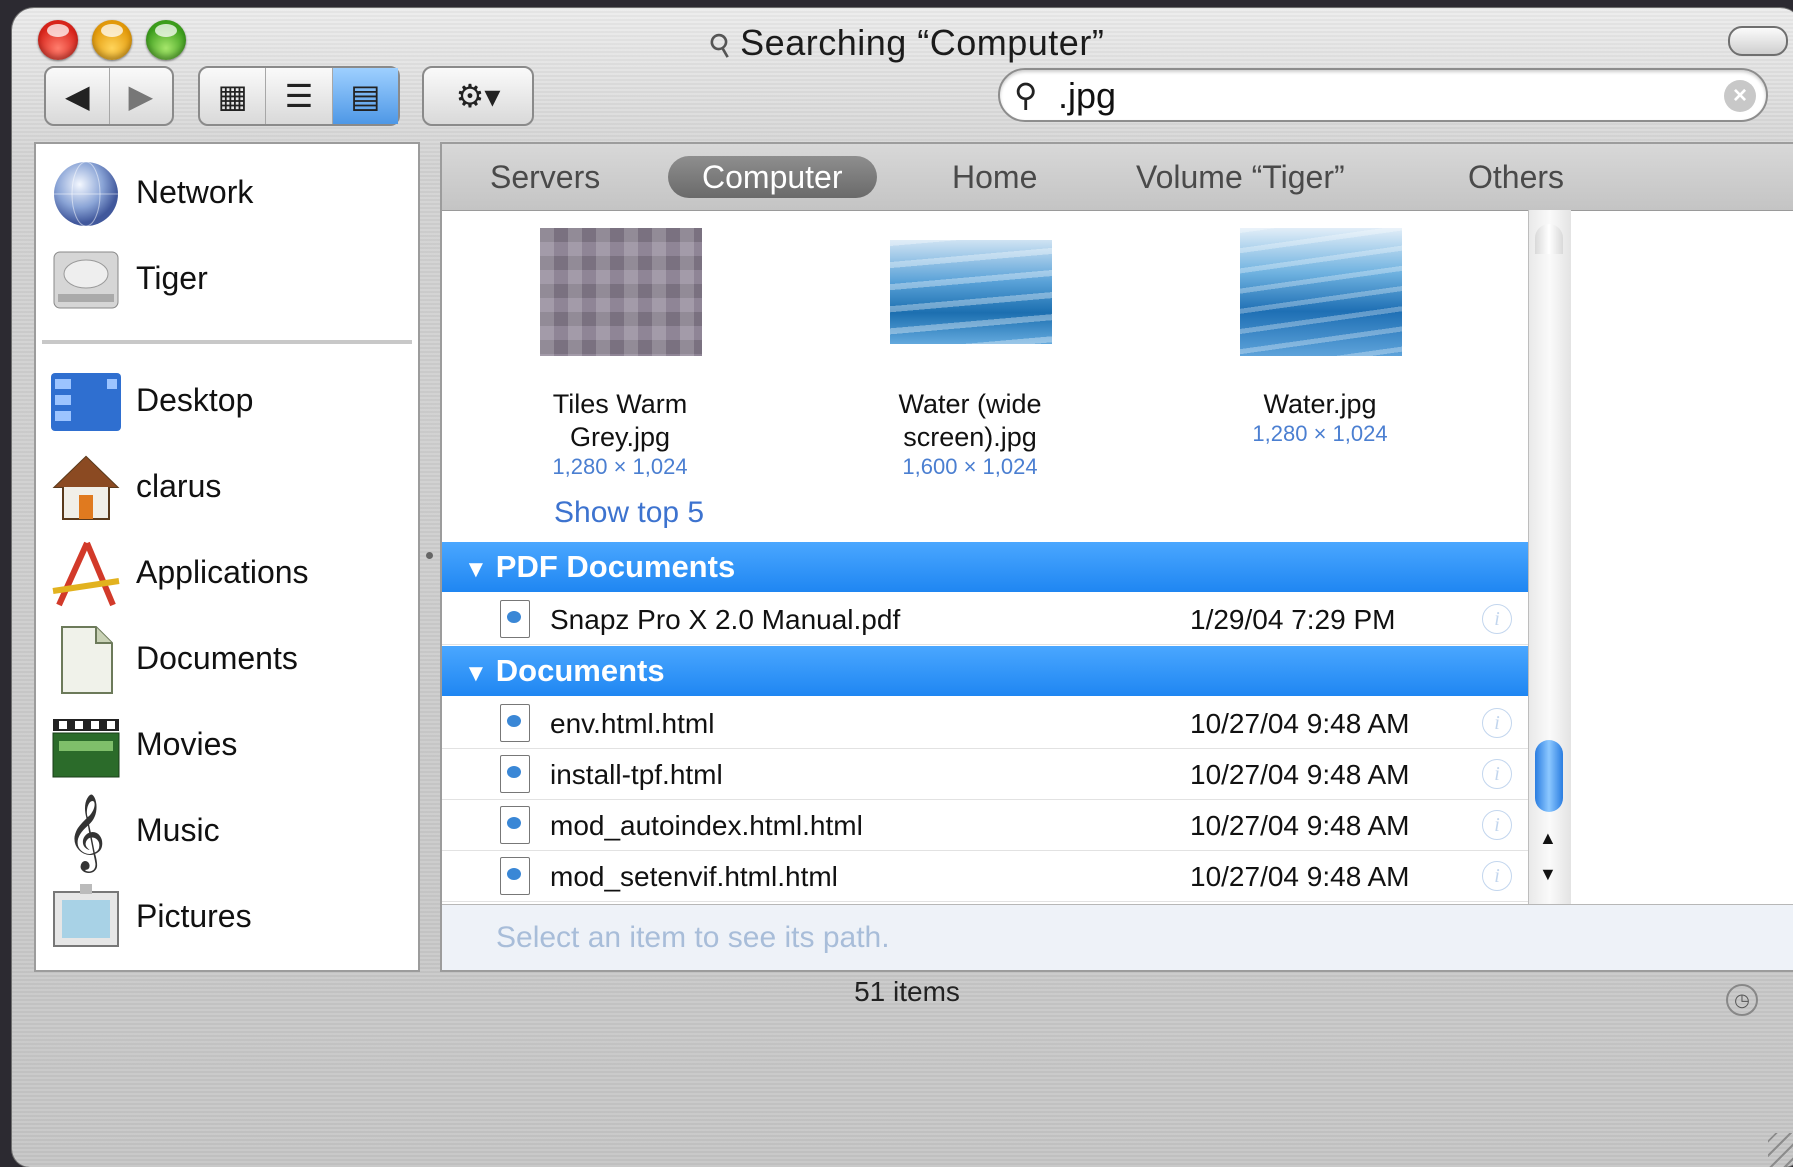 The width and height of the screenshot is (1793, 1167). Describe the element at coordinates (985, 567) in the screenshot. I see `group-header-pdf: ▼ PDF Documents` at that location.